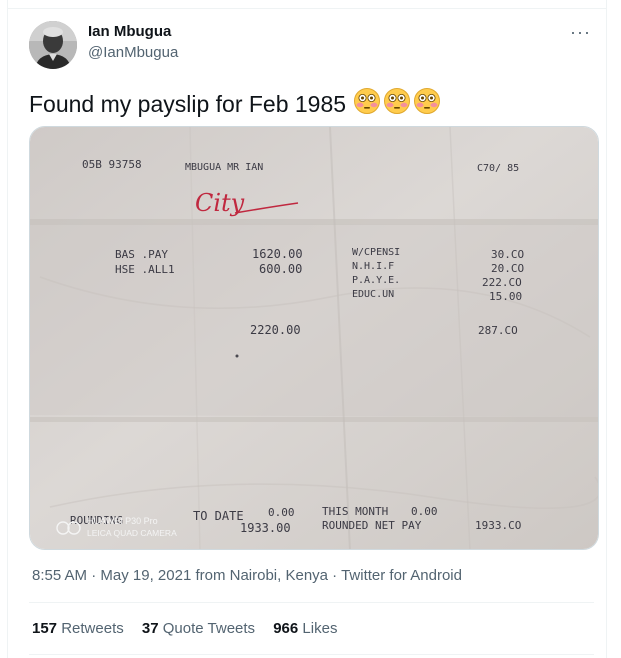 This screenshot has width=621, height=658. Describe the element at coordinates (122, 521) in the screenshot. I see `camera-watermark-line1: HUAWEI P30 Pro` at that location.